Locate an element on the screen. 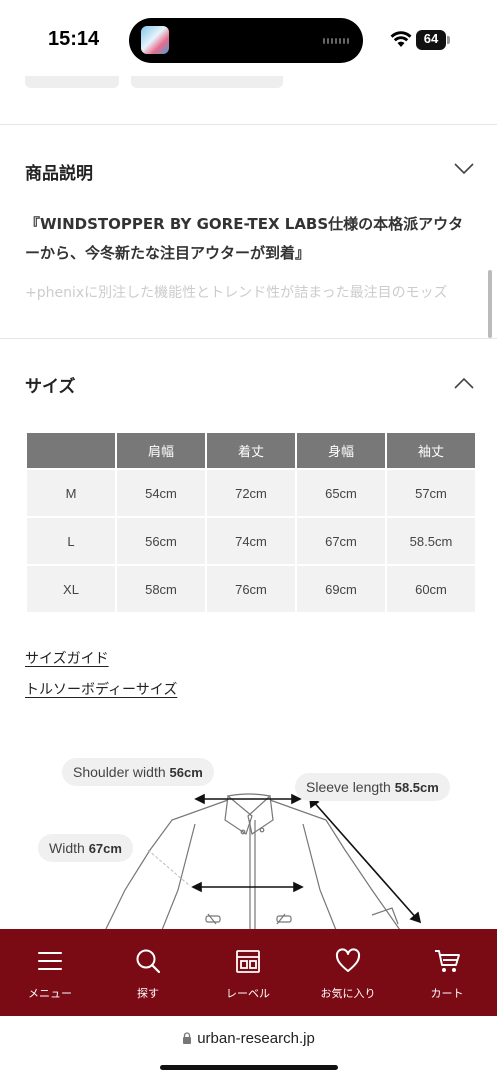  torso-body-size-link: トルソーボディーサイズ is located at coordinates (101, 689).